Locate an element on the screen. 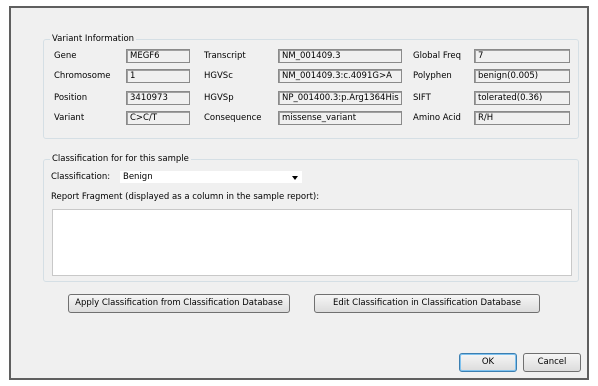 Image resolution: width=598 pixels, height=386 pixels. consequence-field: missense_variant is located at coordinates (340, 118).